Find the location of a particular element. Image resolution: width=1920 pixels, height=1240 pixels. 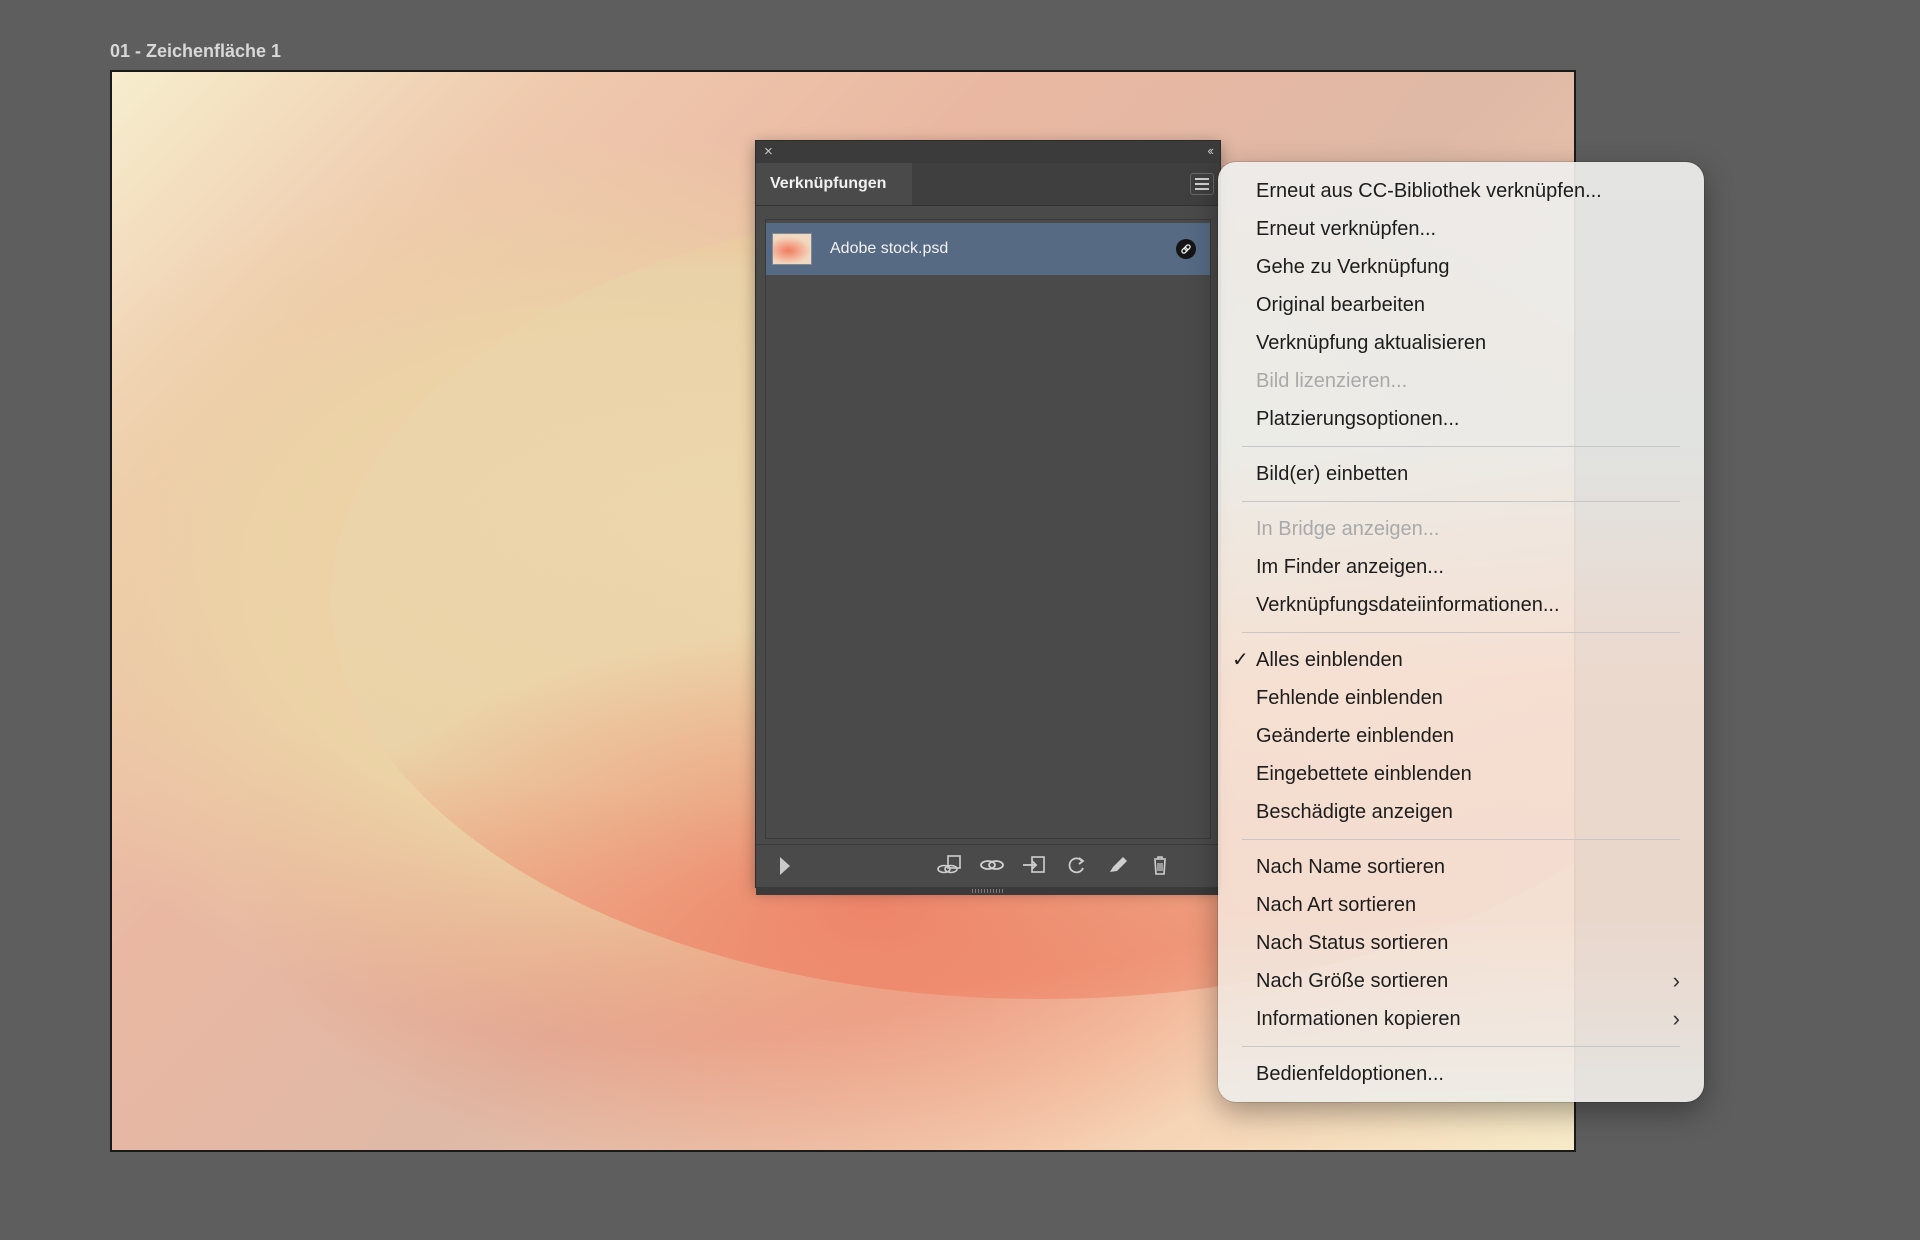

links-panel: × ‹‹ Verknüpfungen Adobe stock.psd is located at coordinates (988, 517).